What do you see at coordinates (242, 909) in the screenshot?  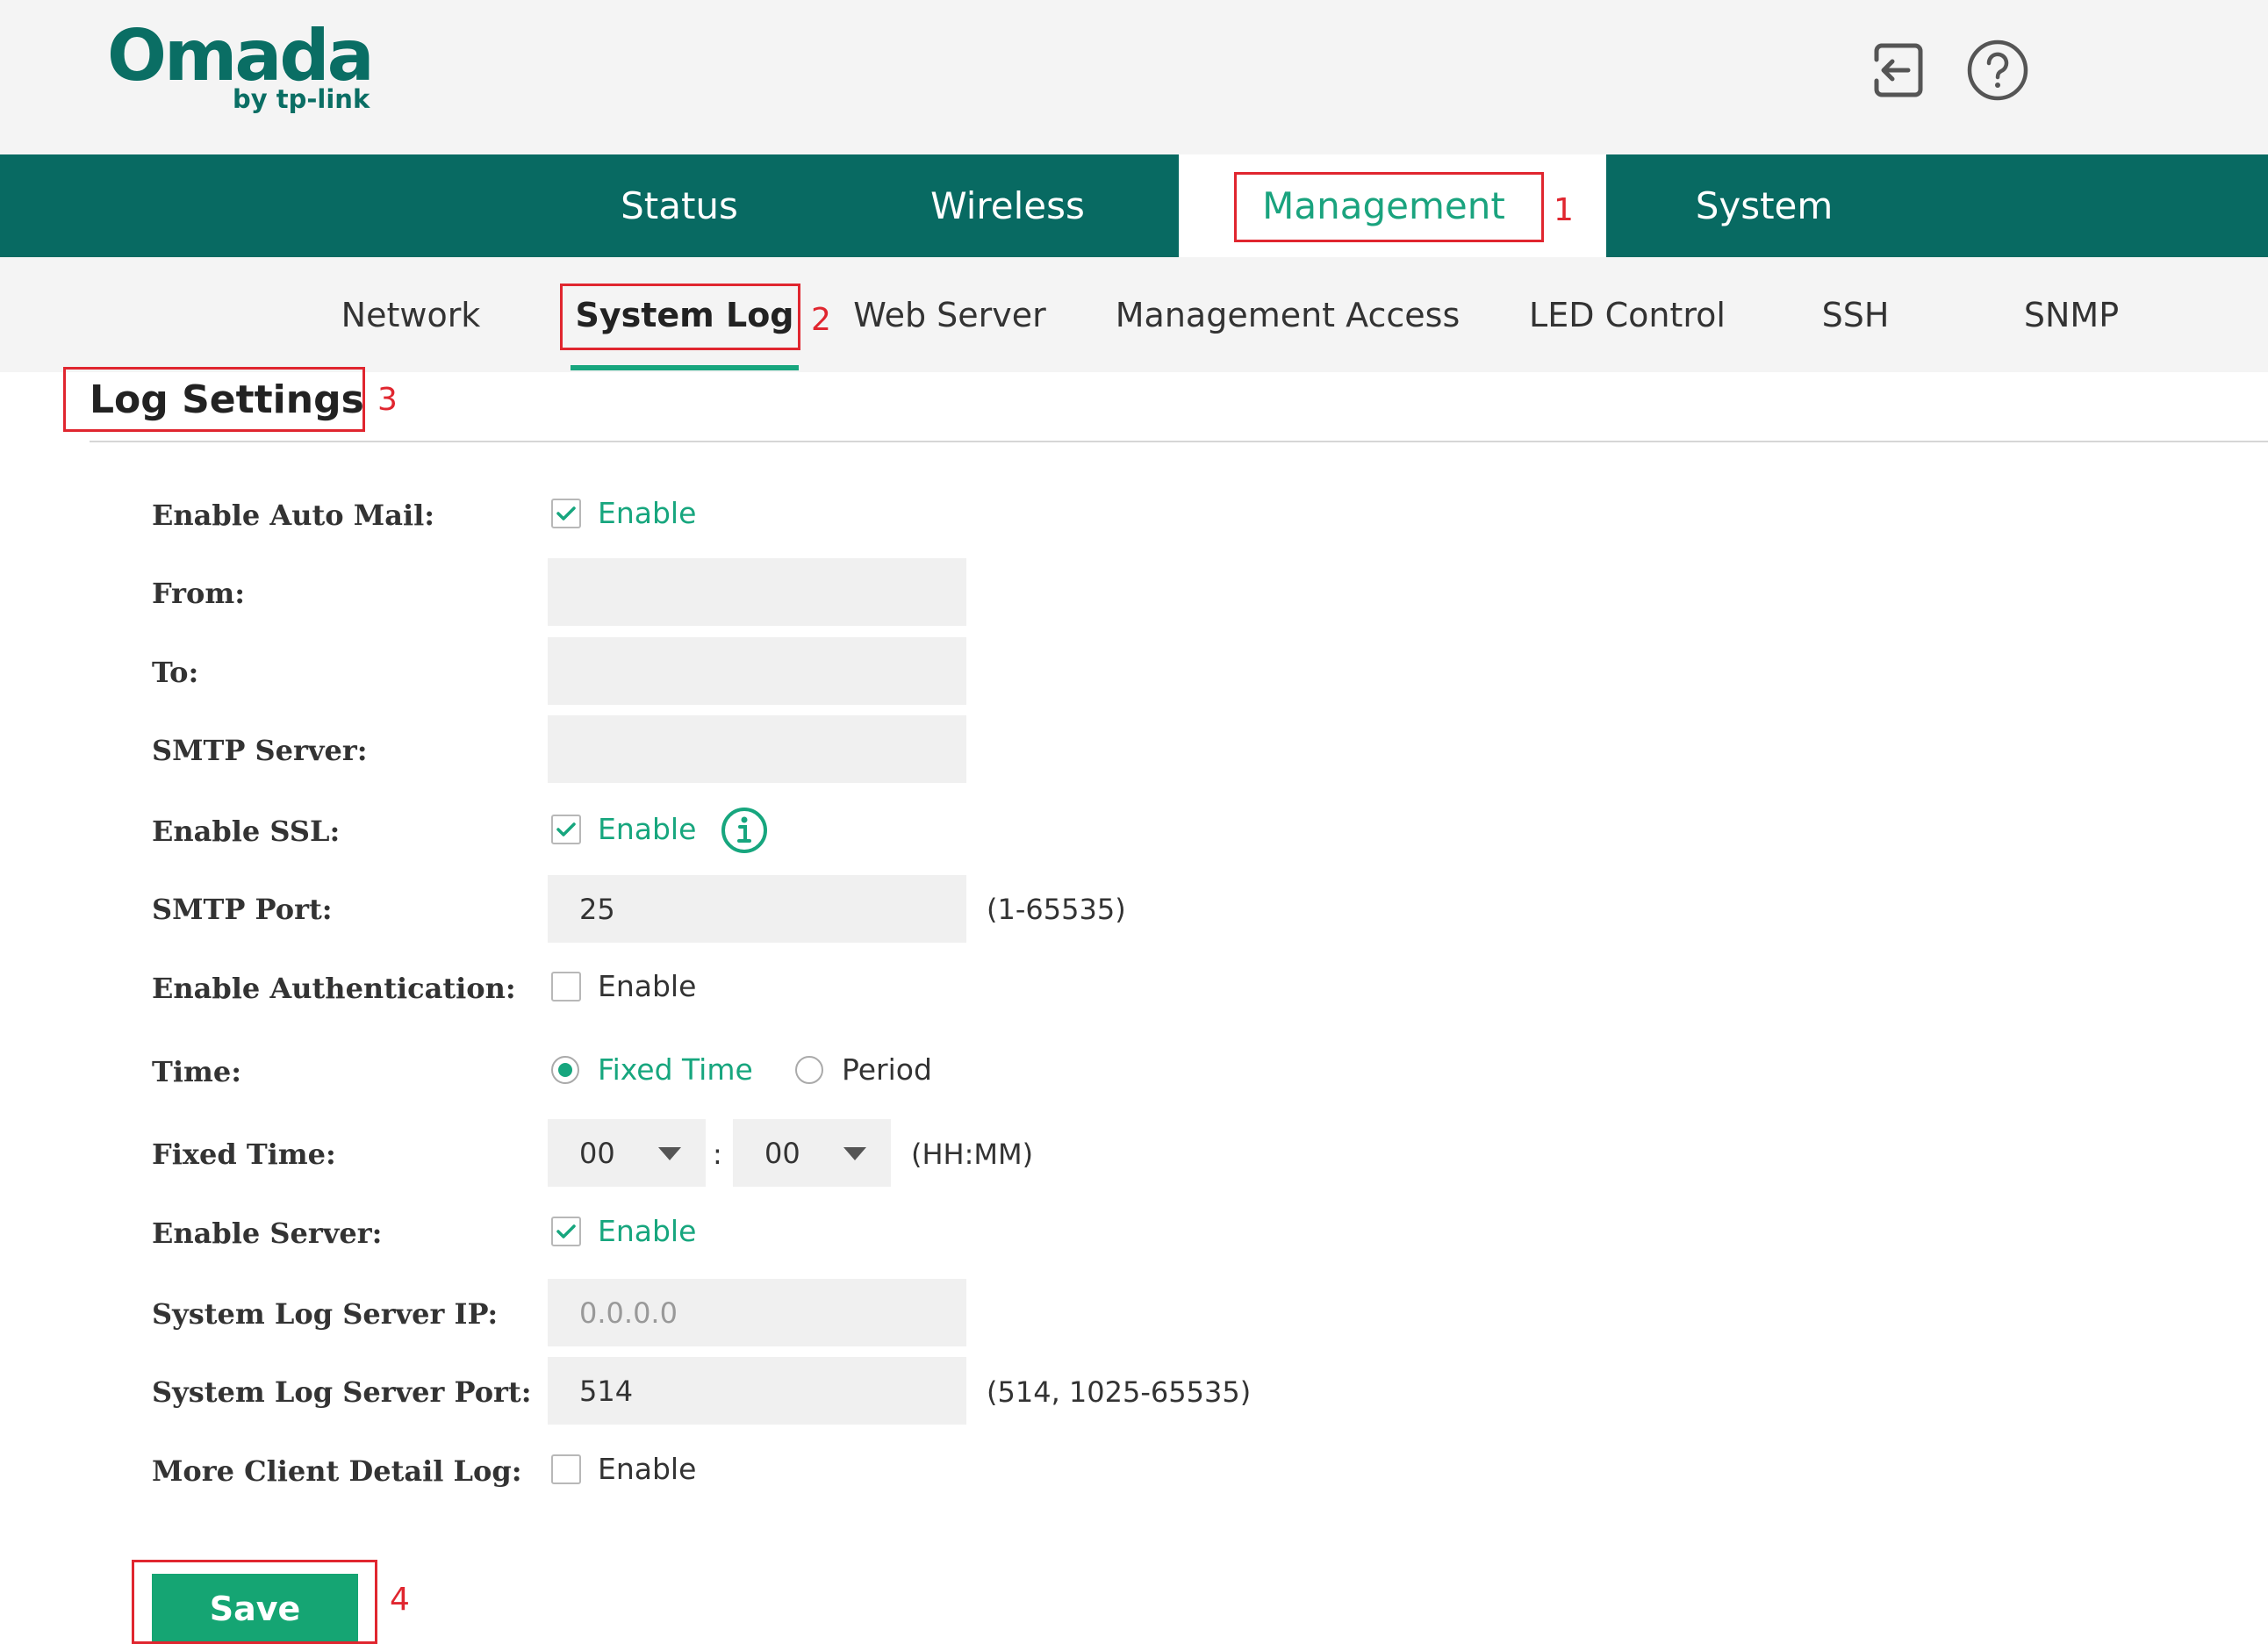 I see `smtp-port-label: SMTP Port:` at bounding box center [242, 909].